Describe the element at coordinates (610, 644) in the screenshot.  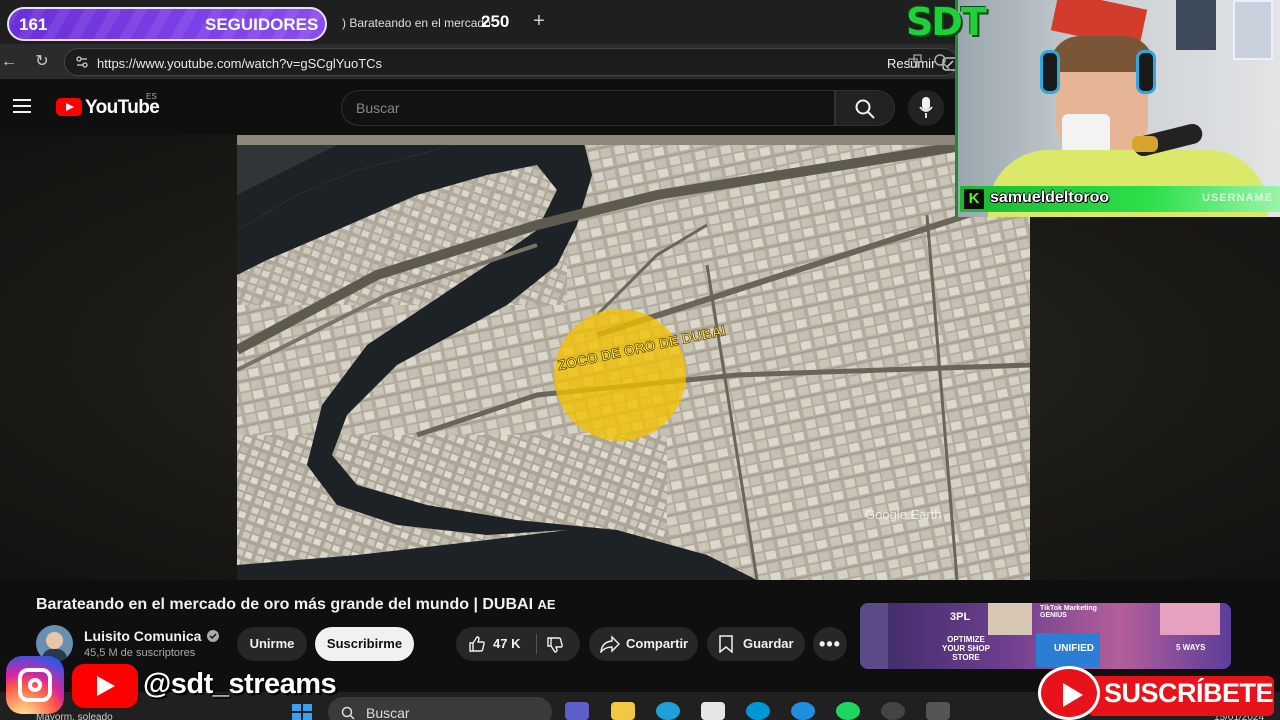
I see `share-icon` at that location.